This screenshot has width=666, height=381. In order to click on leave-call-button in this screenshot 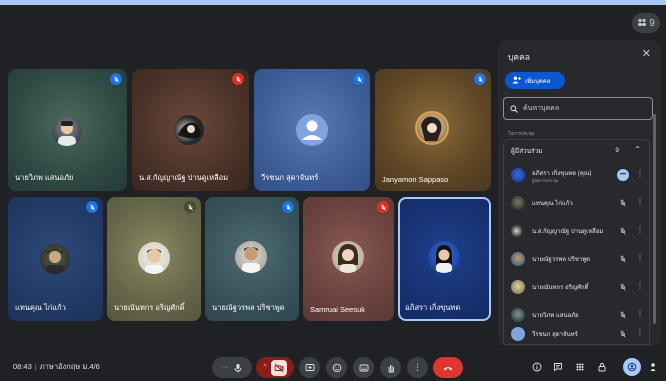, I will do `click(448, 367)`.